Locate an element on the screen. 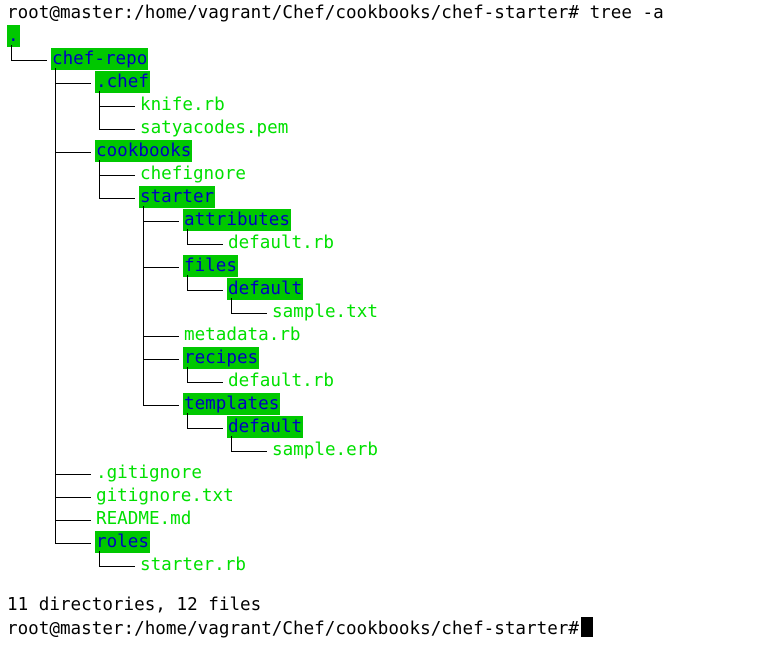 Image resolution: width=771 pixels, height=653 pixels. tree-row: cookbooks is located at coordinates (144, 151).